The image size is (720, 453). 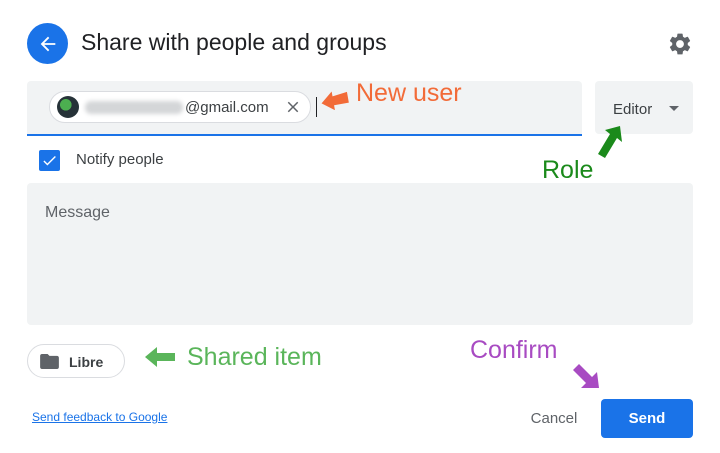 What do you see at coordinates (568, 170) in the screenshot?
I see `annotation-role: Role` at bounding box center [568, 170].